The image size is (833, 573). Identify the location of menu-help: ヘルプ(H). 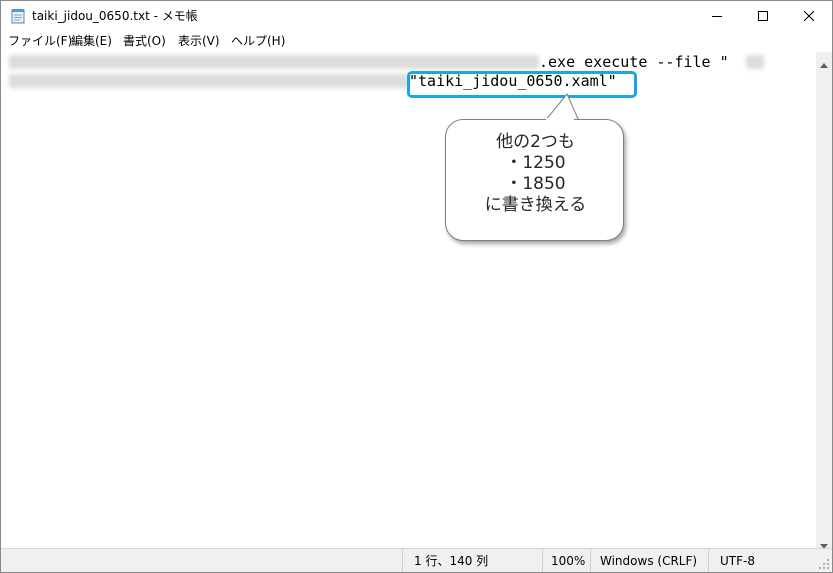
(258, 41).